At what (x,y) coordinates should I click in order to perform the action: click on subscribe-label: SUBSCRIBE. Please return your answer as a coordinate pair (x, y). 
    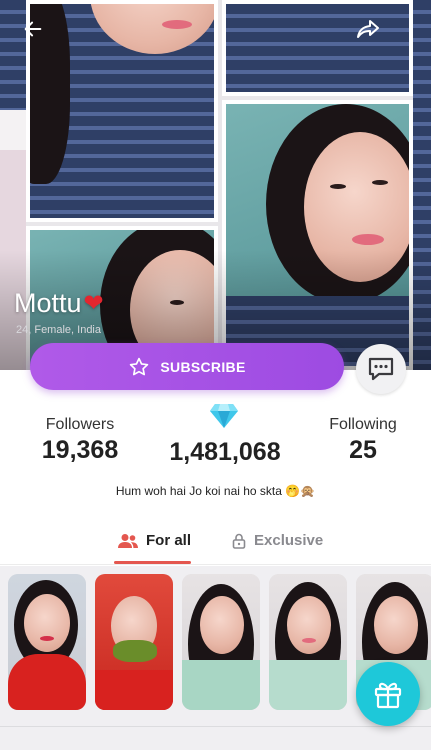
    Looking at the image, I should click on (203, 366).